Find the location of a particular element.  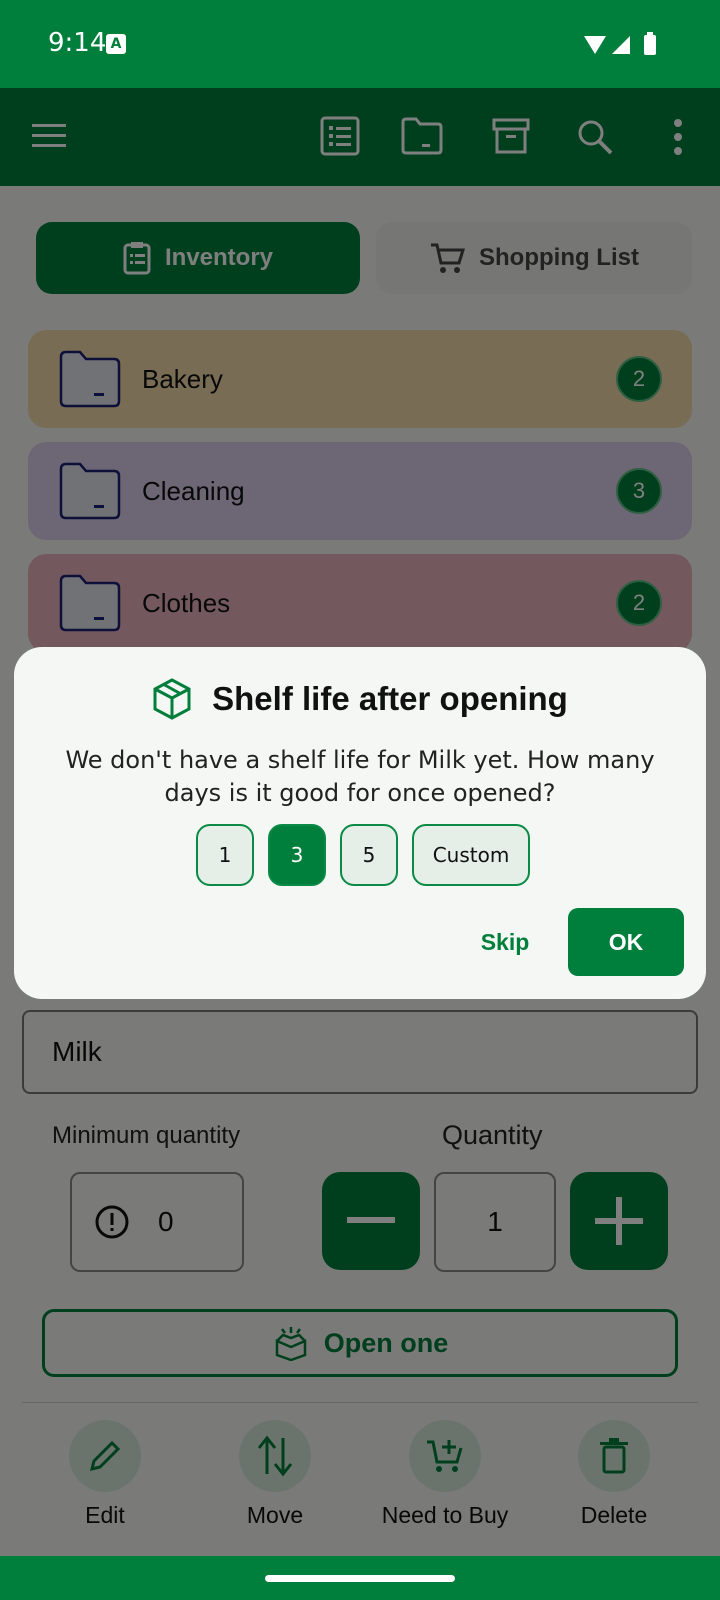

status-icons is located at coordinates (620, 43).